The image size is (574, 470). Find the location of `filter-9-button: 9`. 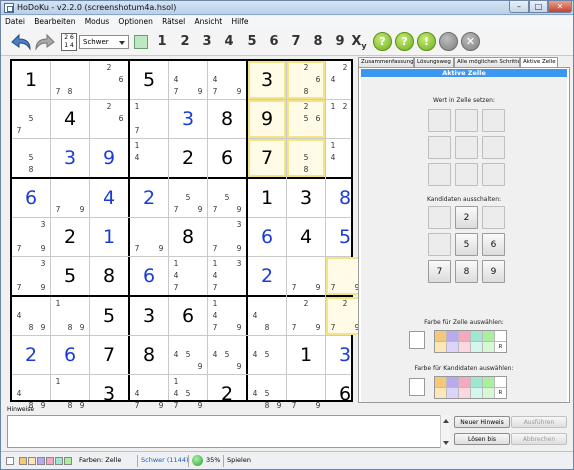

filter-9-button: 9 is located at coordinates (340, 42).